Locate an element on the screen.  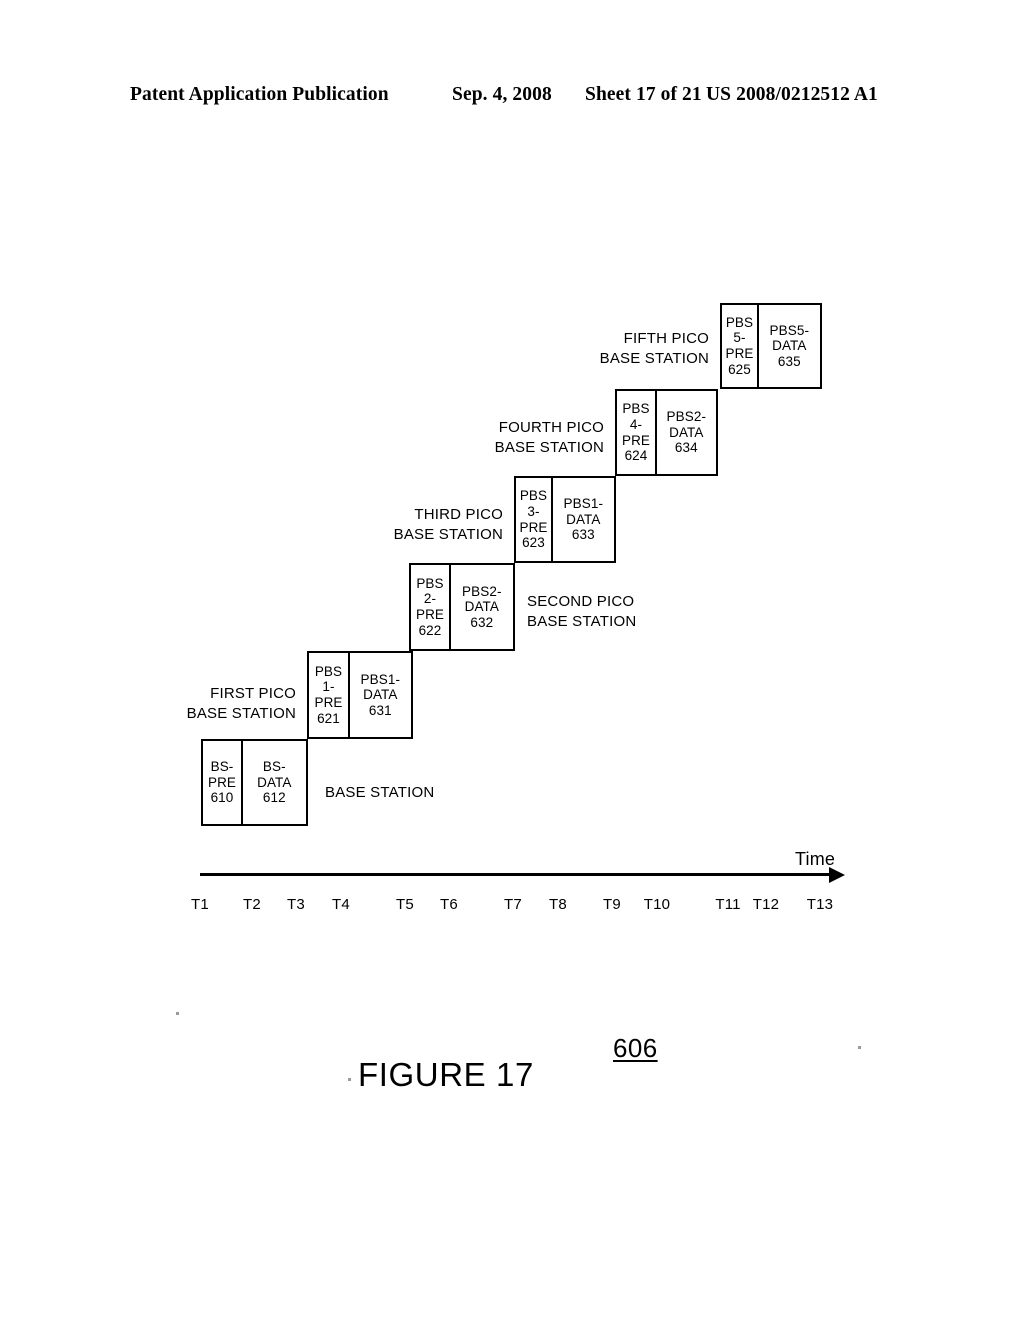
slot-group-second-pico-base-station: PBS 2- PRE 622 PBS2- DATA 632 is located at coordinates (462, 607).